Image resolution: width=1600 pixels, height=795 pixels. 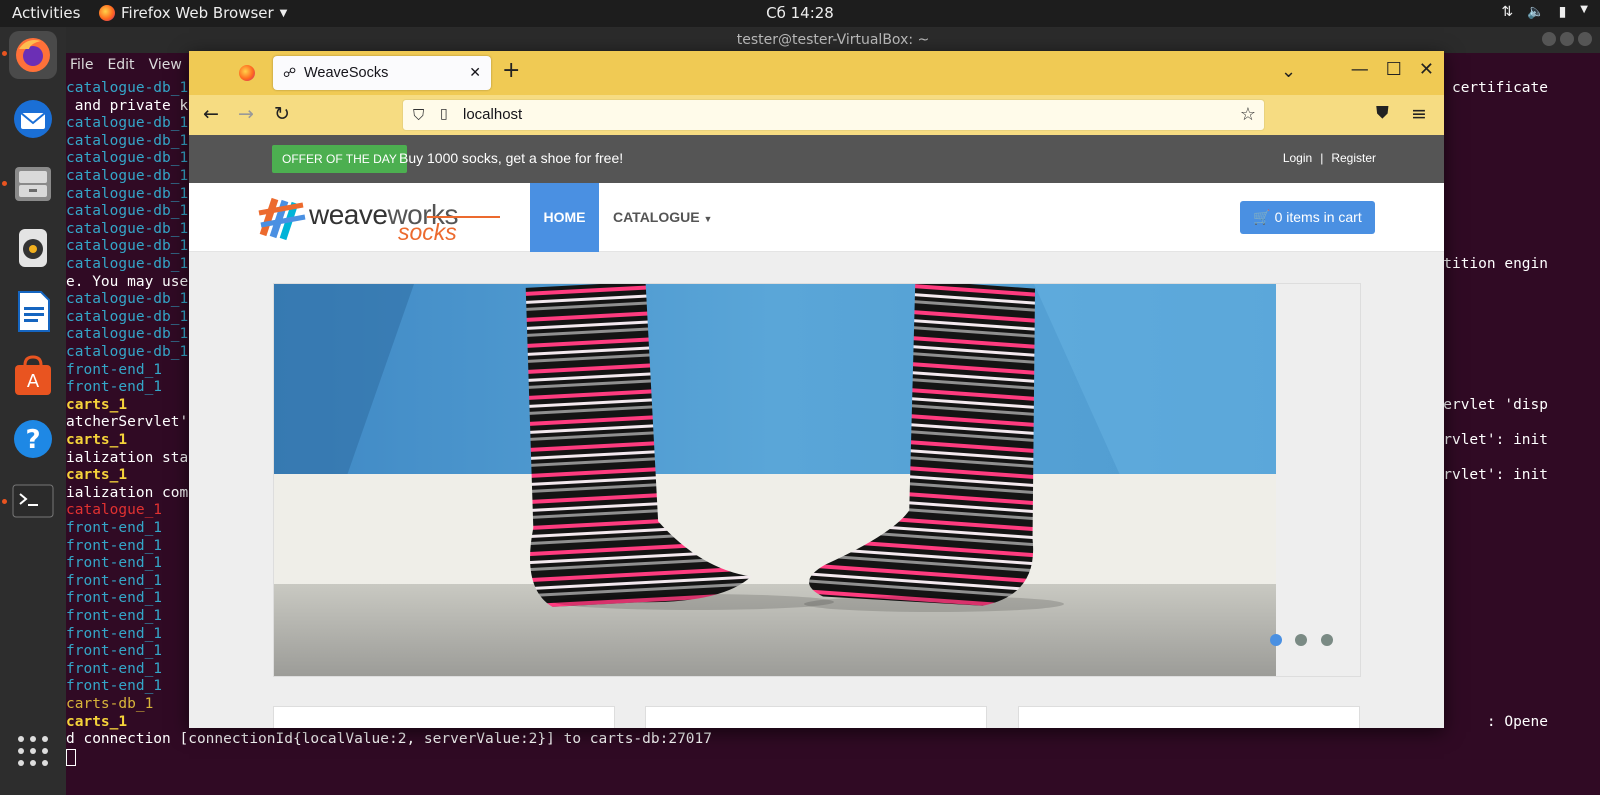 I want to click on url-bar: ⛉ ▯ localhost ☆, so click(x=833, y=115).